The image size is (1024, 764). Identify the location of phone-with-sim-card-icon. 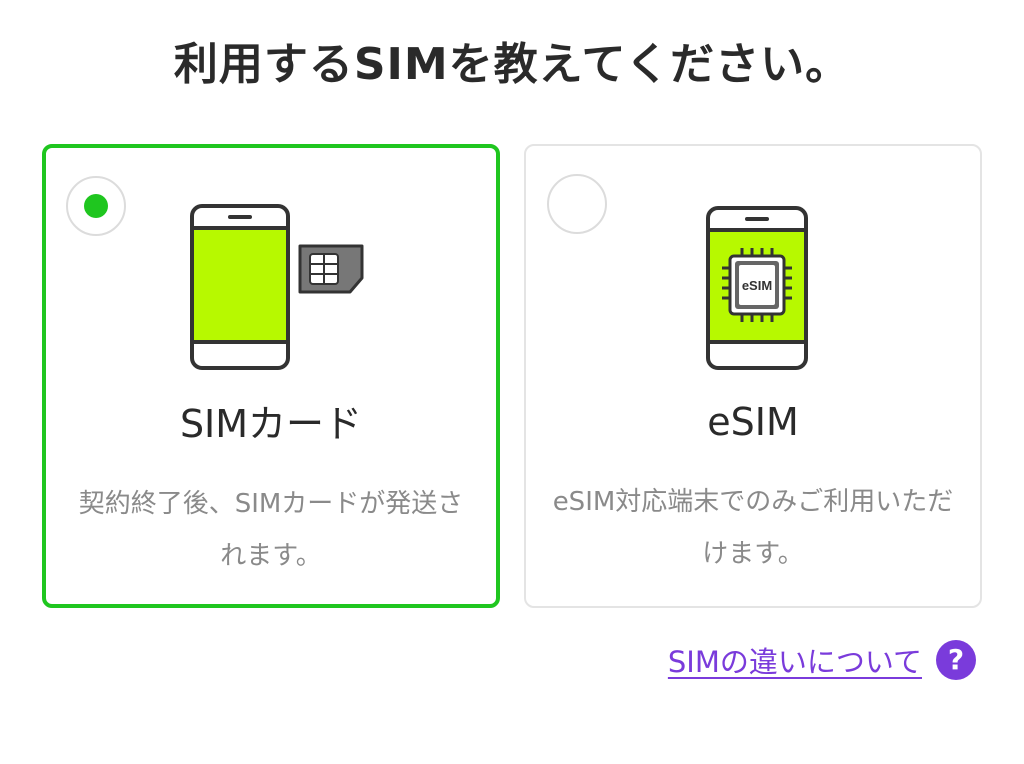
(277, 287).